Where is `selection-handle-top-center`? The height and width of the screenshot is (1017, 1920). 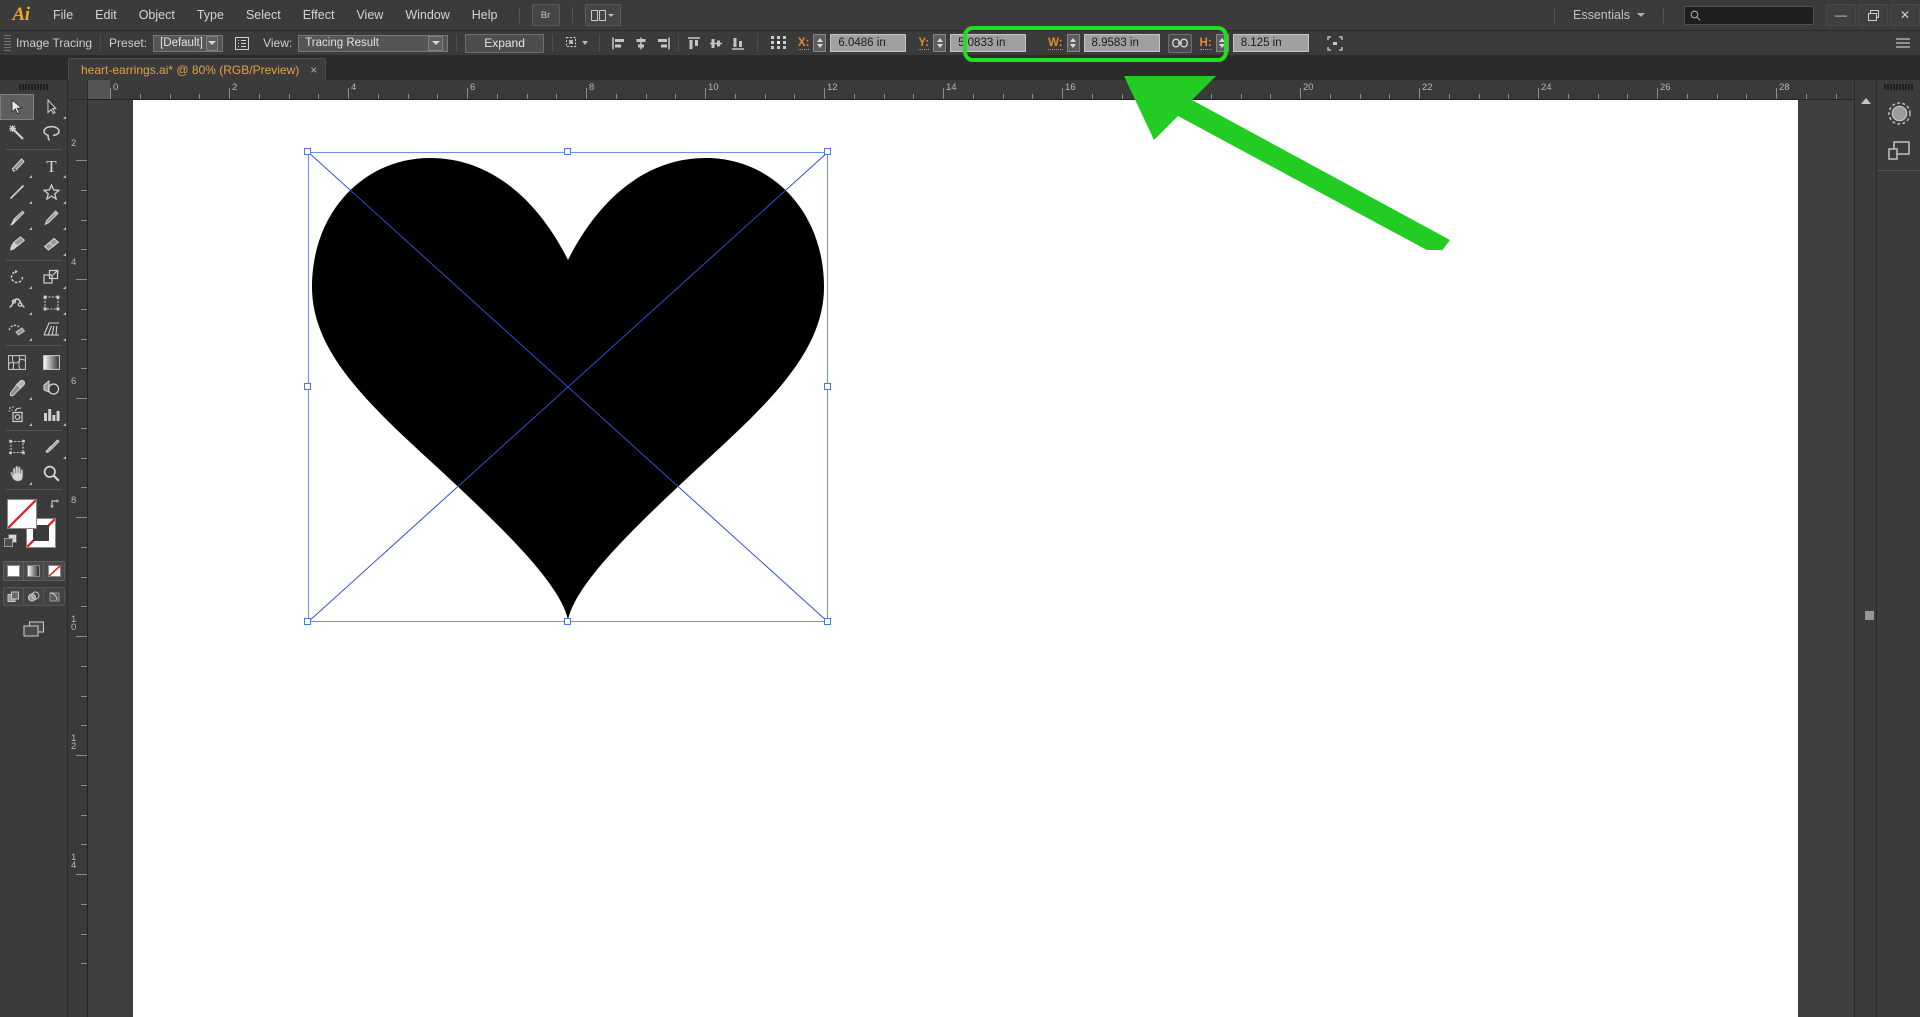 selection-handle-top-center is located at coordinates (567, 151).